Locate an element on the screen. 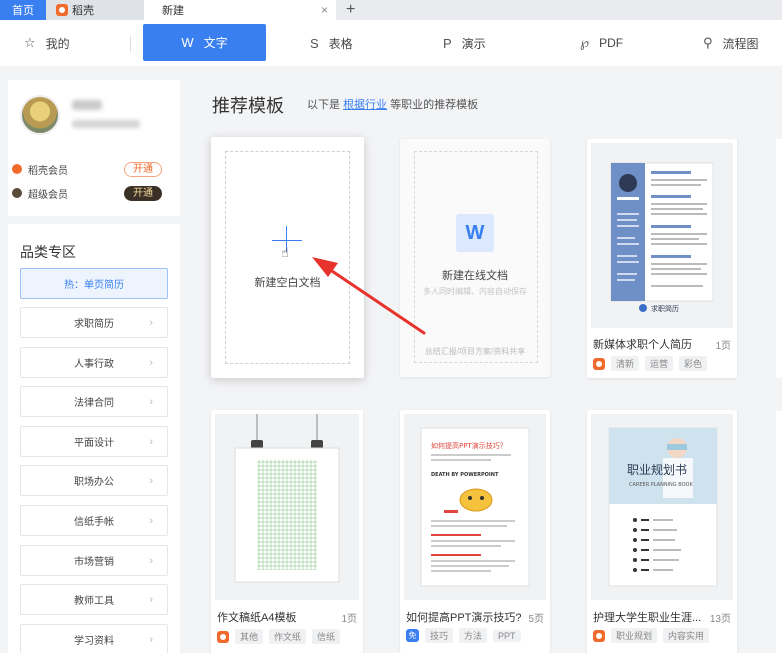  type-table-label: 表格 is located at coordinates (340, 43).